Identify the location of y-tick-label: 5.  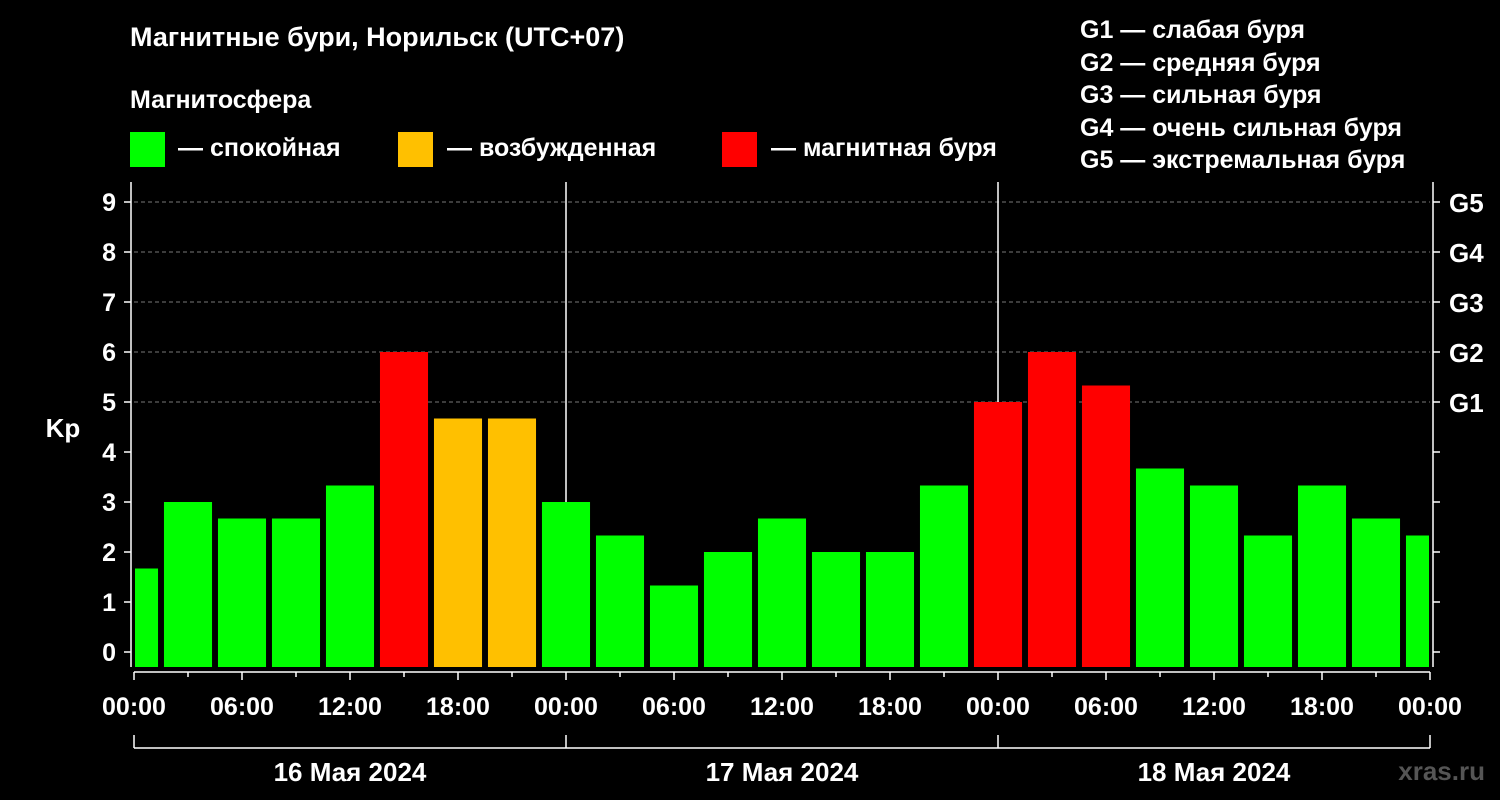
(109, 403).